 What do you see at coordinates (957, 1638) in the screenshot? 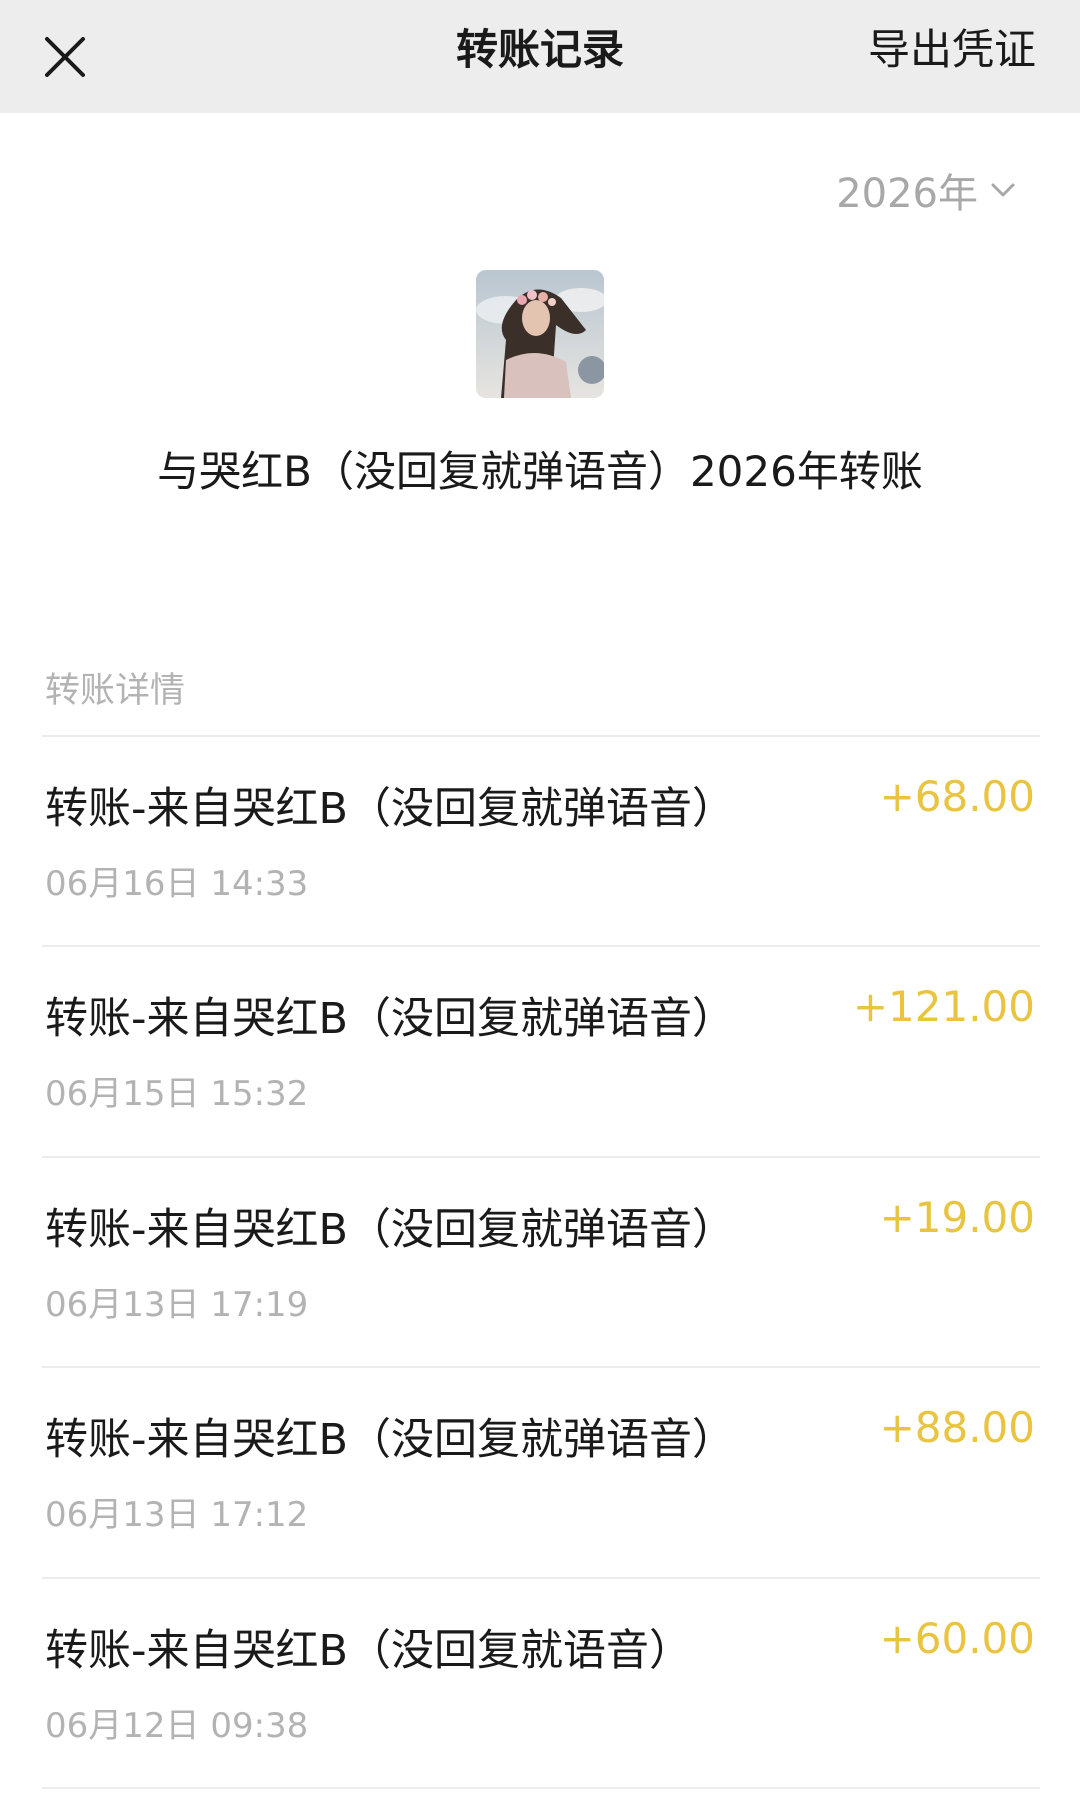
I see `record-amount: +60.00` at bounding box center [957, 1638].